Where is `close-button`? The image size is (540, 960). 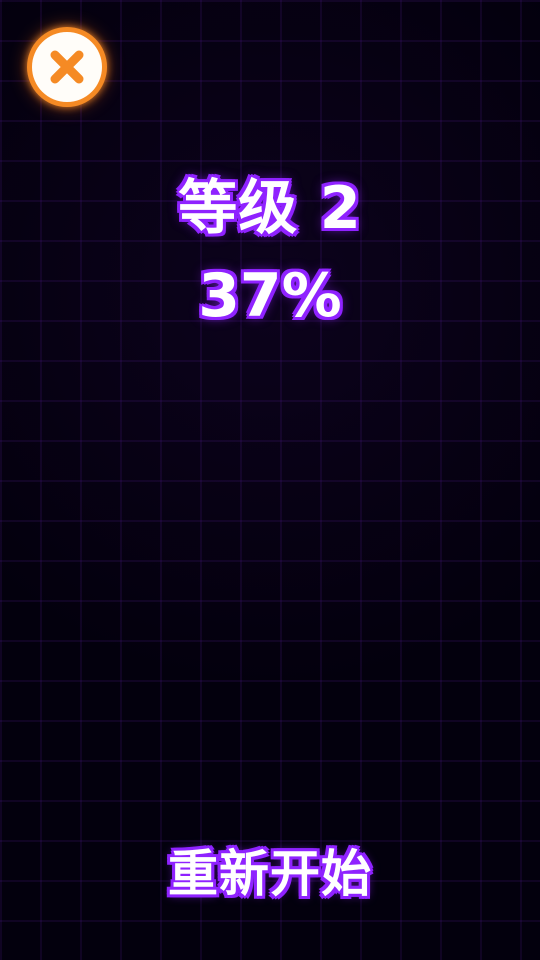 close-button is located at coordinates (67, 67).